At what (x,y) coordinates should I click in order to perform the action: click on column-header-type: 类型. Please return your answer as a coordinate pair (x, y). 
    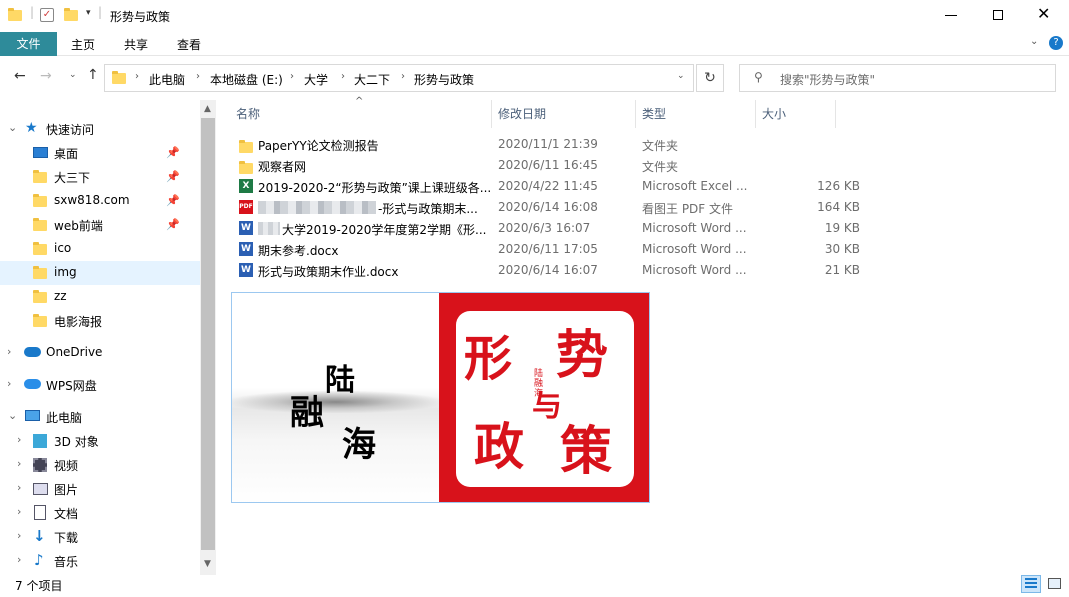
    Looking at the image, I should click on (654, 114).